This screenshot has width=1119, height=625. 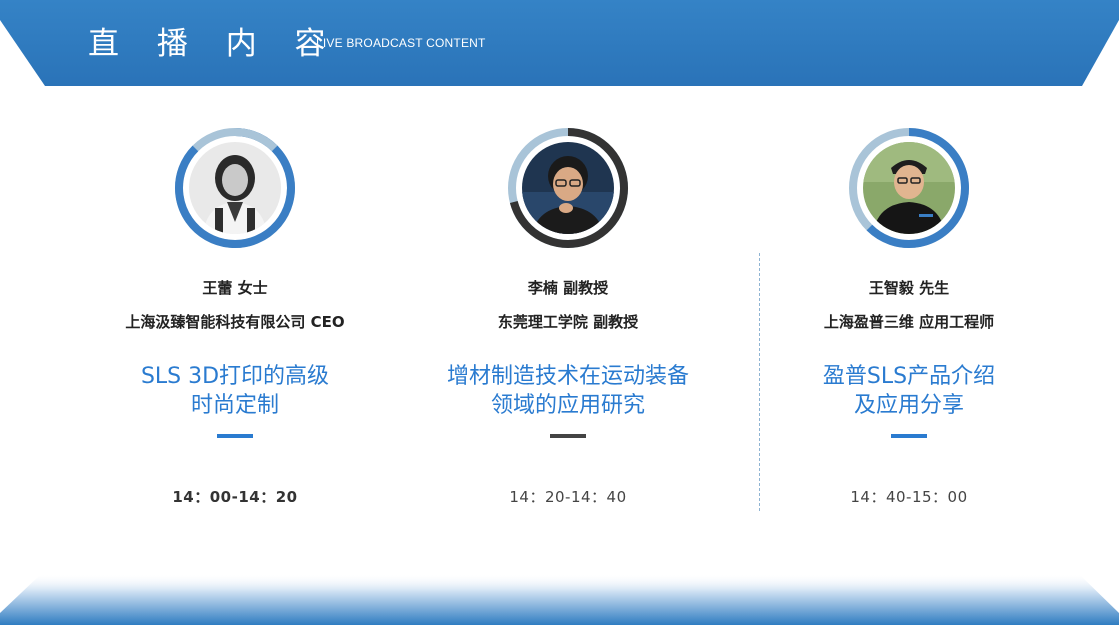 I want to click on speaker-organization: 上海汲臻智能科技有限公司 CEO, so click(x=235, y=322).